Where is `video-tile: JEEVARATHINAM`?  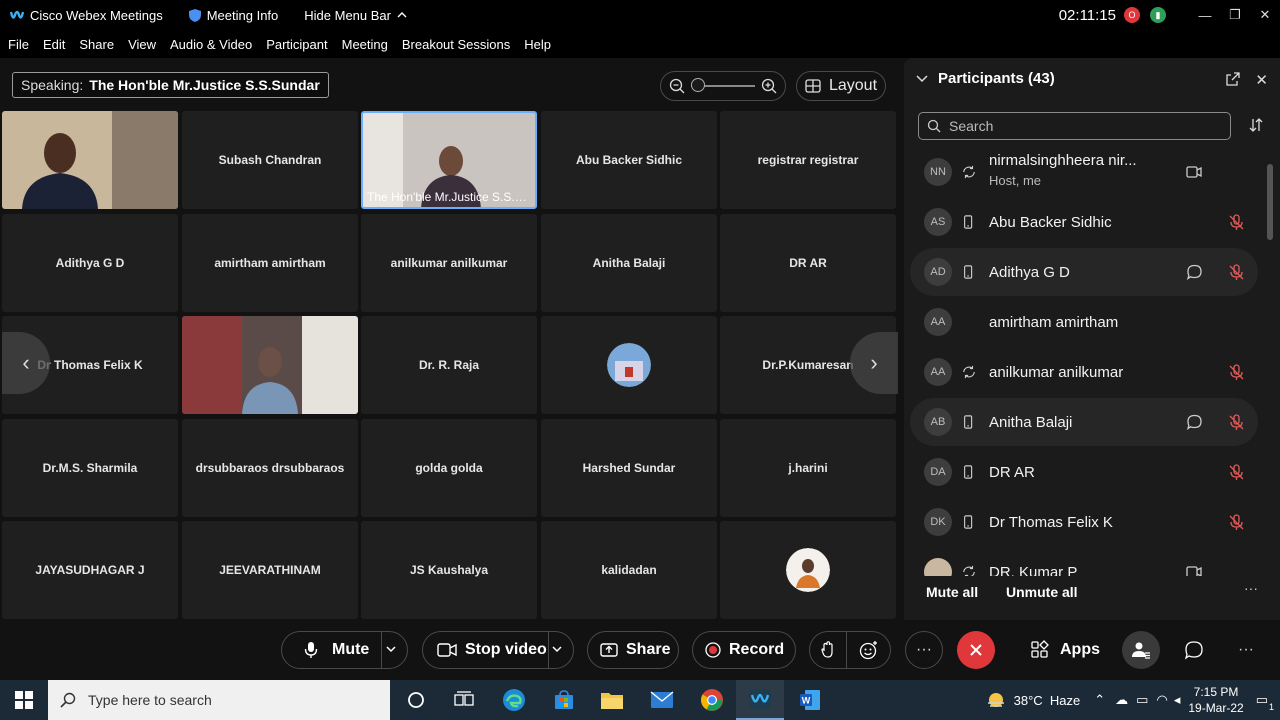 video-tile: JEEVARATHINAM is located at coordinates (270, 570).